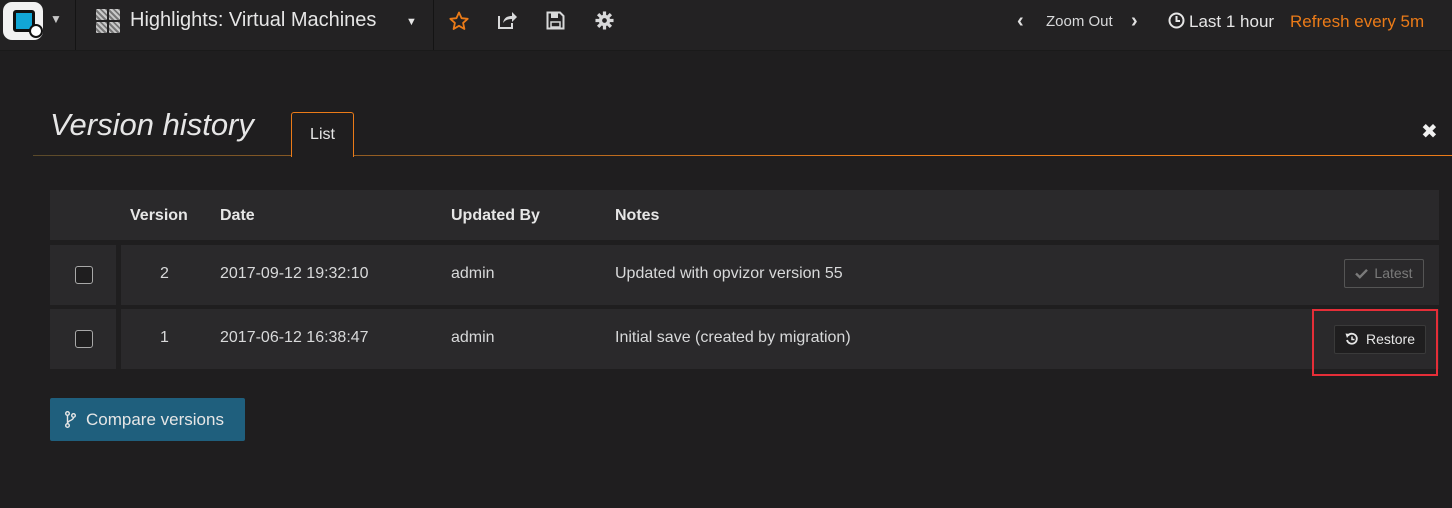 The image size is (1452, 508). I want to click on compare-versions-label: Compare versions, so click(155, 419).